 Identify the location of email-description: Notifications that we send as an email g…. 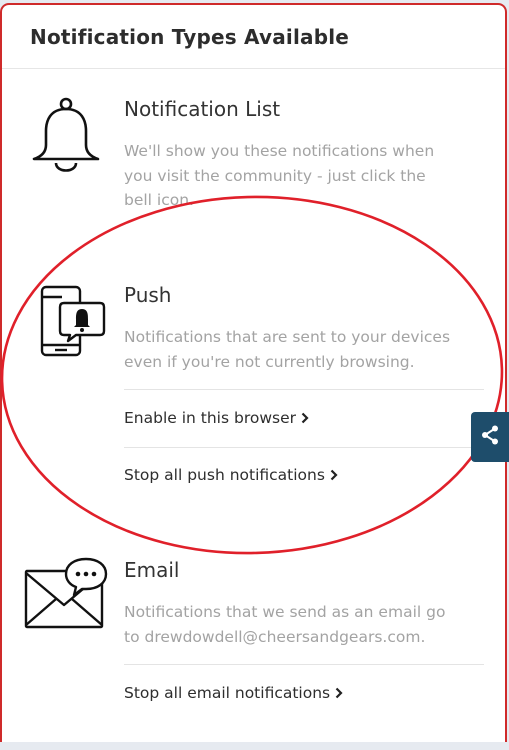
(285, 624).